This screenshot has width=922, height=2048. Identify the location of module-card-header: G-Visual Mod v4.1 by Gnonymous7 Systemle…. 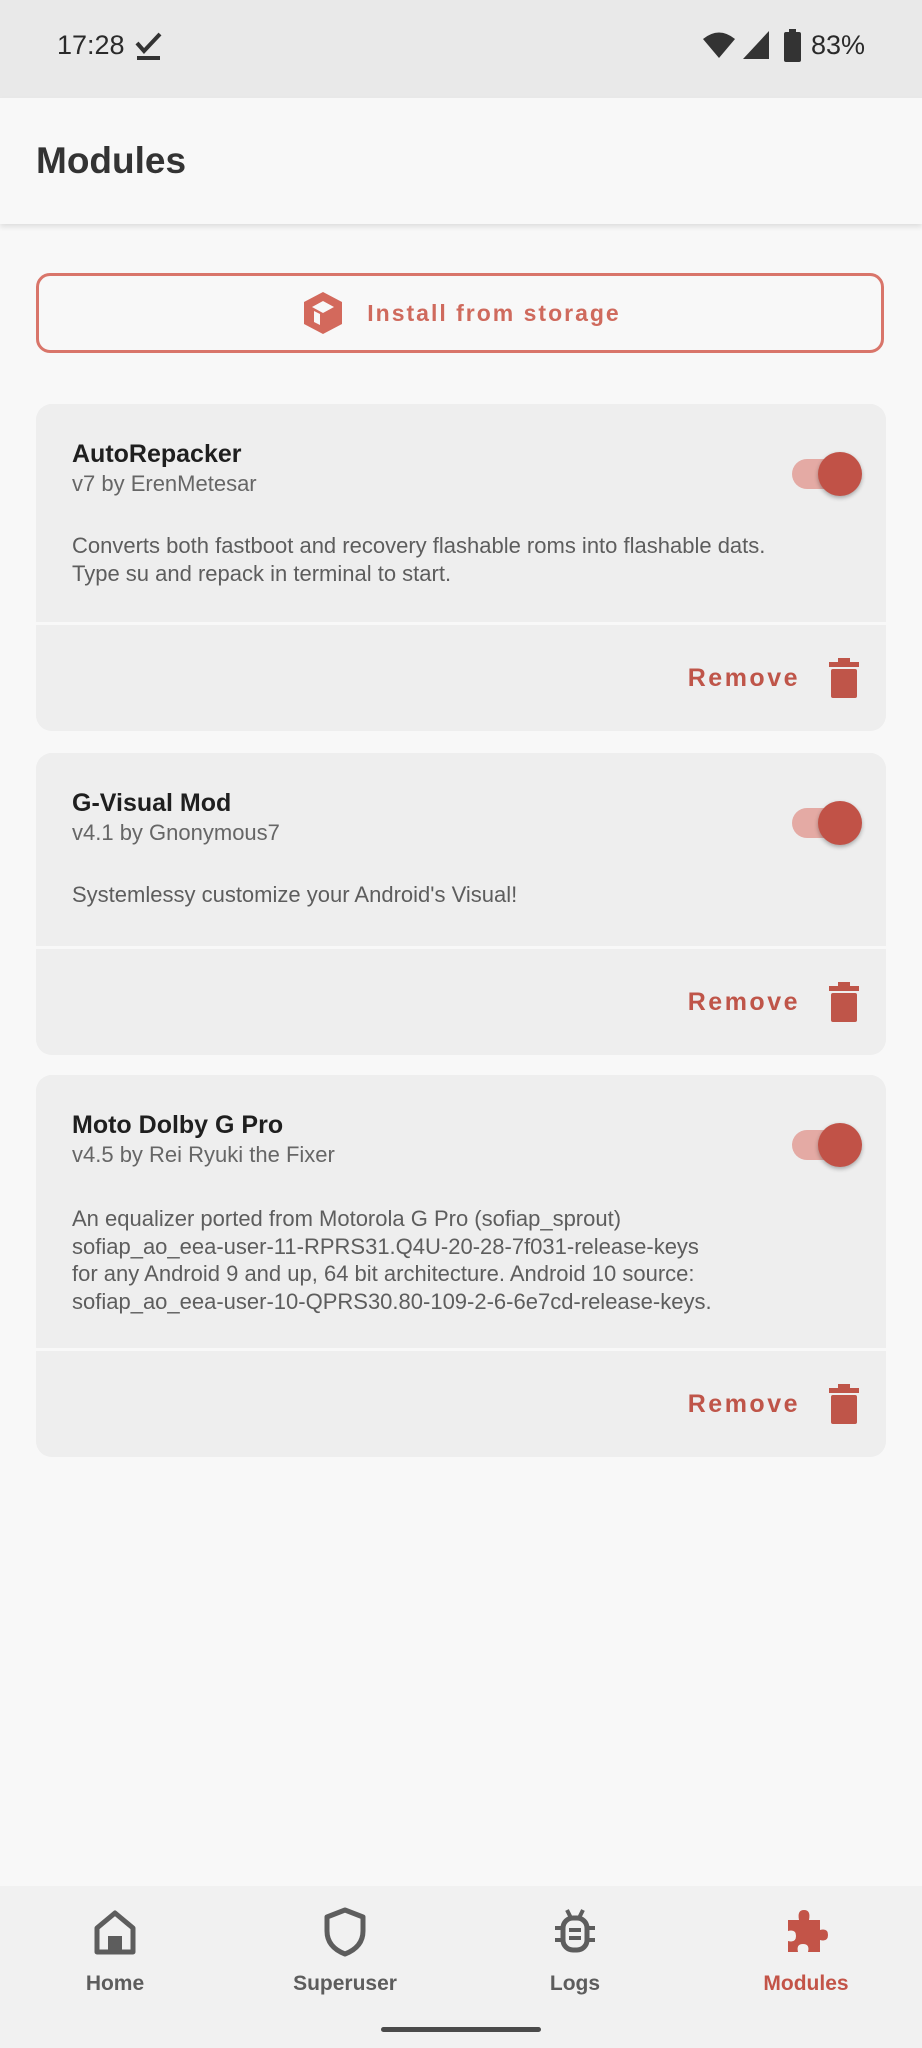
(461, 849).